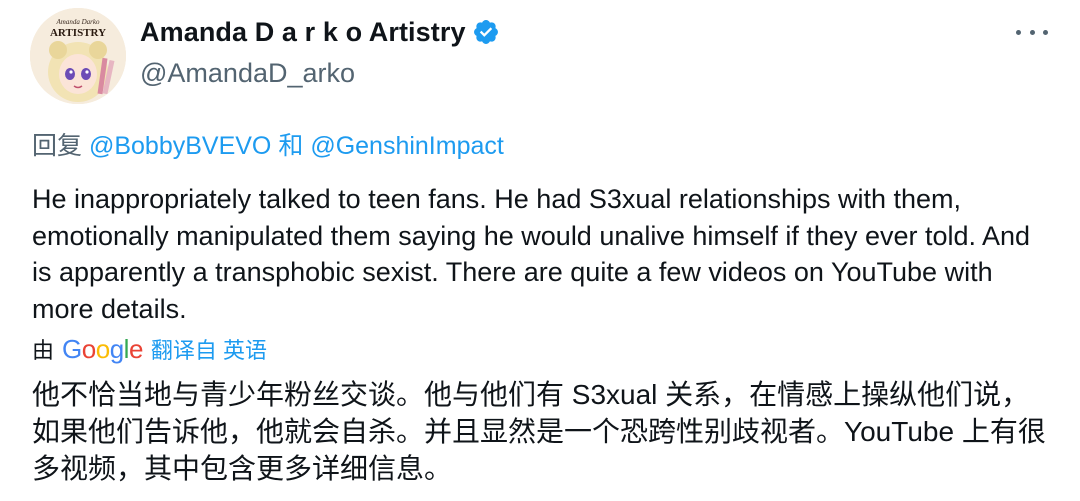  What do you see at coordinates (180, 146) in the screenshot?
I see `mention-link-1: @BobbyBVEVO` at bounding box center [180, 146].